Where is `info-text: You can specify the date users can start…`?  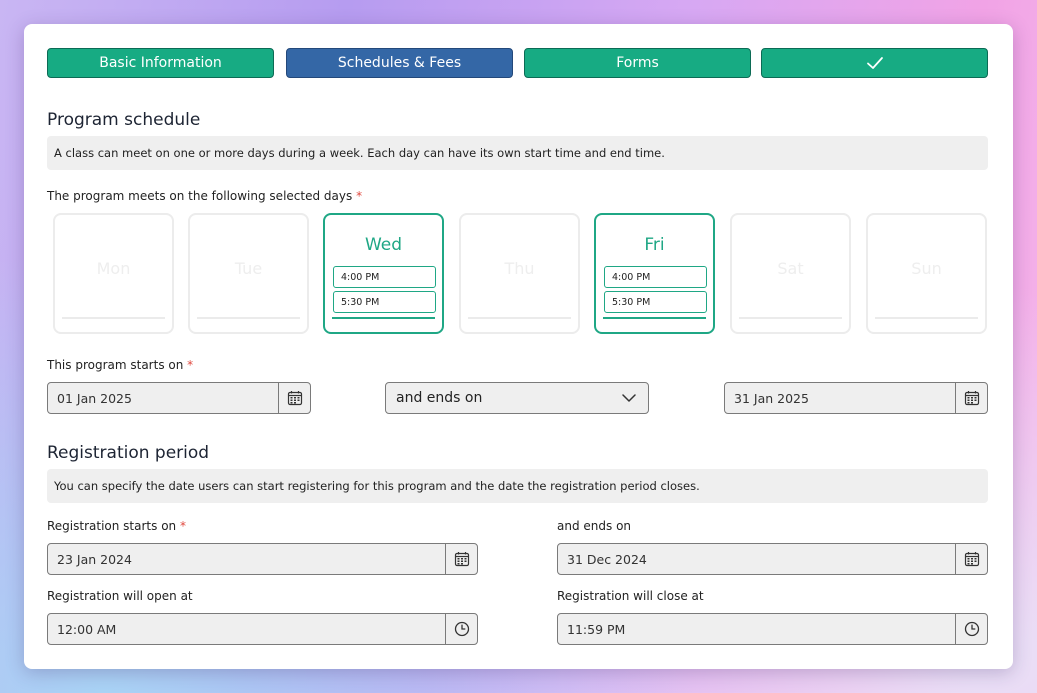 info-text: You can specify the date users can start… is located at coordinates (377, 486).